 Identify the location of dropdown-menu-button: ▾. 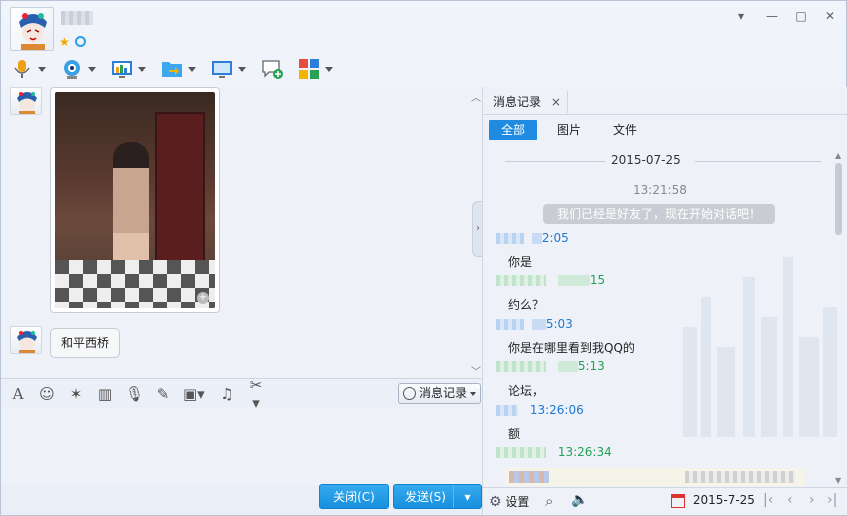
(741, 17).